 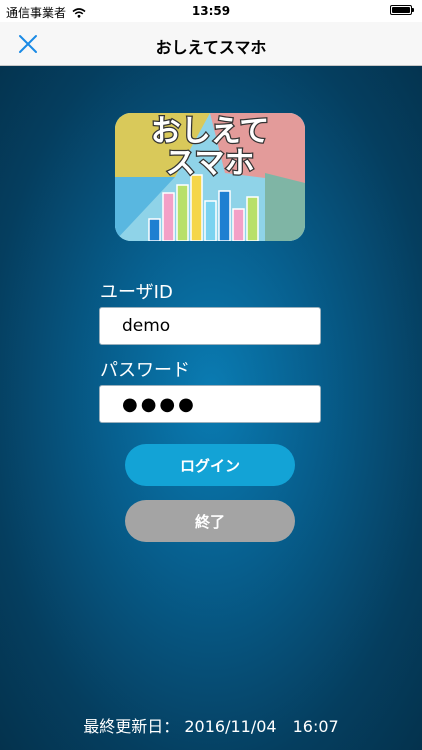 What do you see at coordinates (211, 726) in the screenshot?
I see `last-updated-text: 最終更新日： 2016/11/04 16:07` at bounding box center [211, 726].